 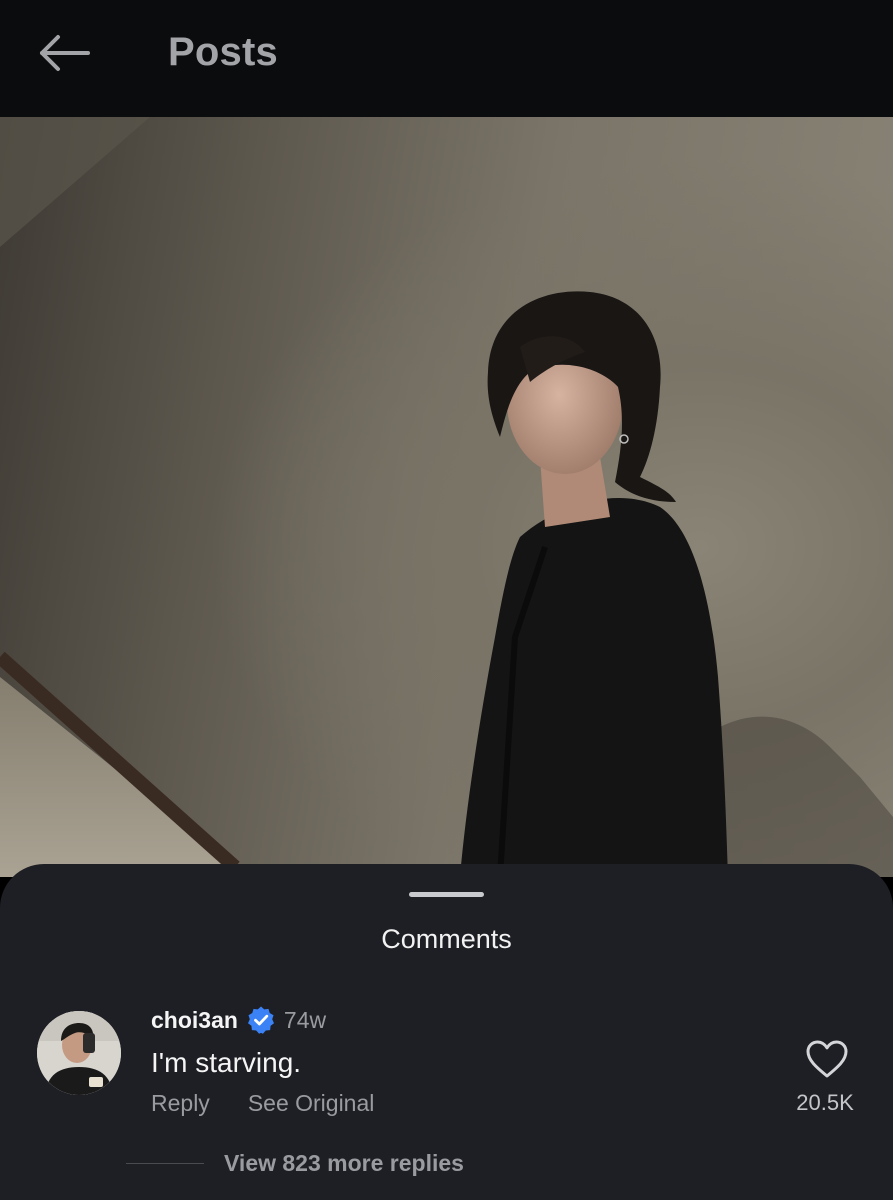 I want to click on comments-title: Comments, so click(x=446, y=939).